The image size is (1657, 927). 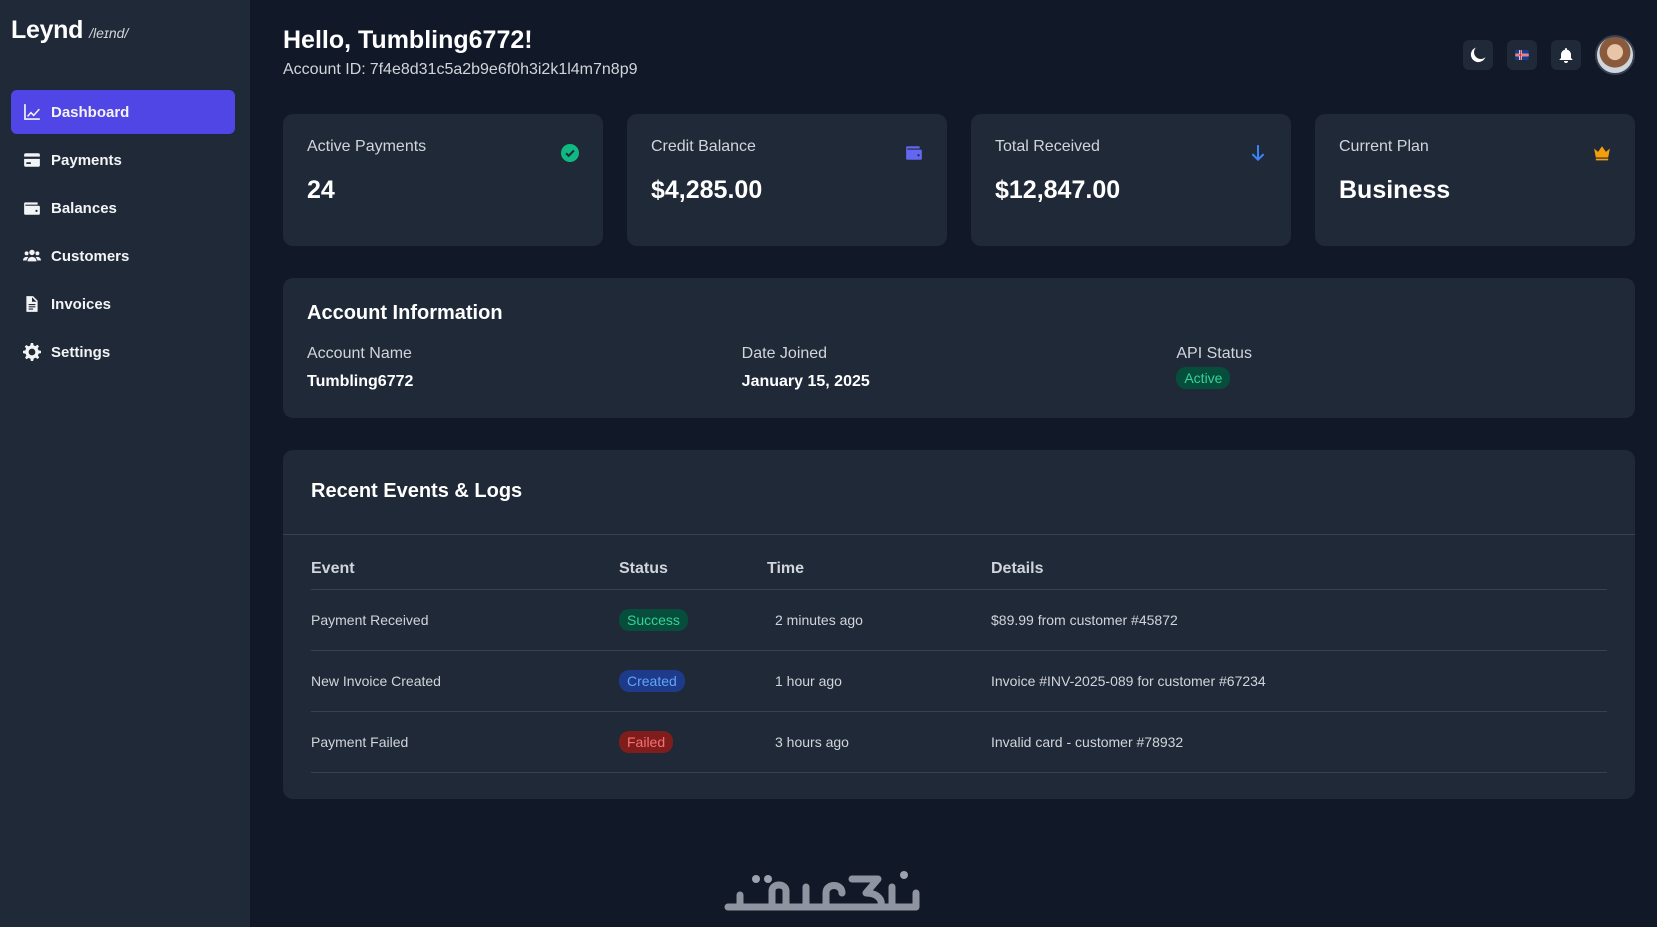 I want to click on stat-label: Current Plan, so click(x=1384, y=146).